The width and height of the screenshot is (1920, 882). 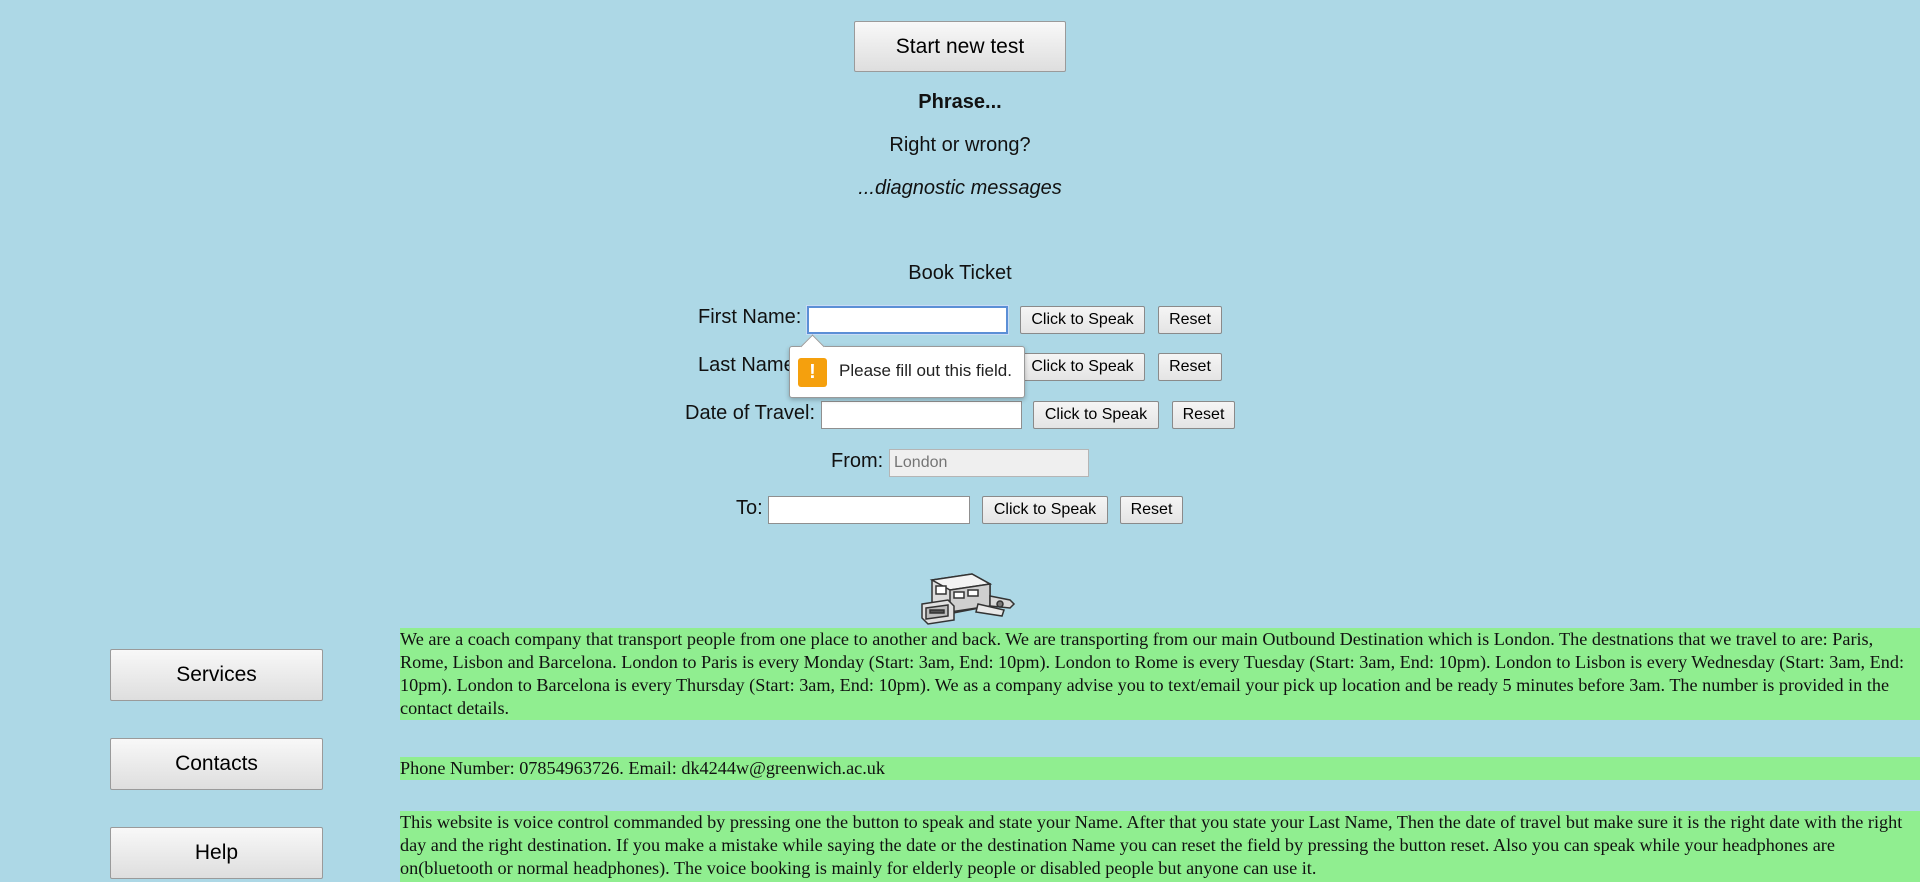 What do you see at coordinates (921, 415) in the screenshot?
I see `date-of-travel-input` at bounding box center [921, 415].